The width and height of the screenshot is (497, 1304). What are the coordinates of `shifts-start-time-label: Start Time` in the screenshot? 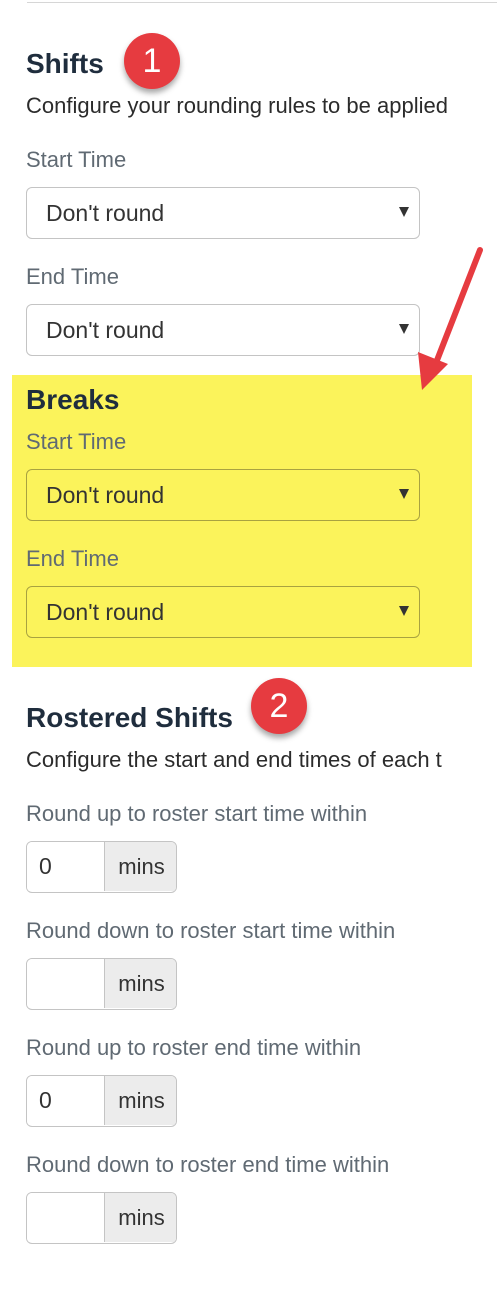 It's located at (76, 159).